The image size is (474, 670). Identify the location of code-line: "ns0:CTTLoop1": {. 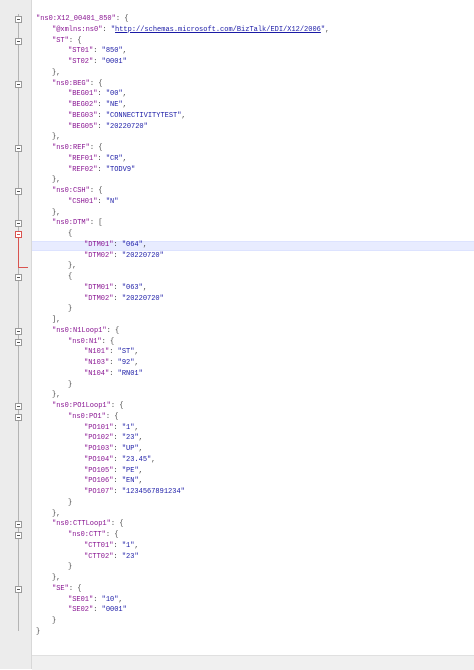
(87, 524).